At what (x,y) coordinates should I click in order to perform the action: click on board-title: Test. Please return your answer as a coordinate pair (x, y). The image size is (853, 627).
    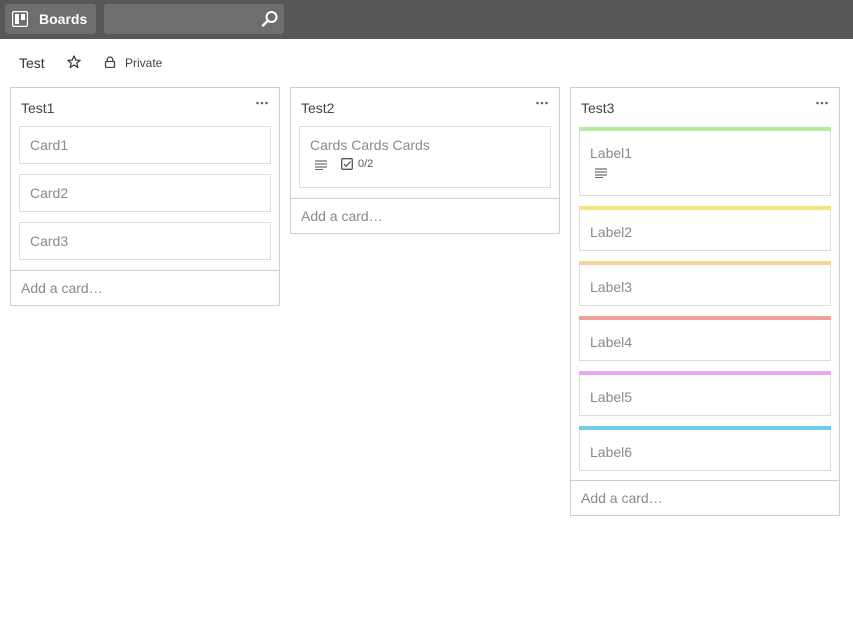
    Looking at the image, I should click on (32, 63).